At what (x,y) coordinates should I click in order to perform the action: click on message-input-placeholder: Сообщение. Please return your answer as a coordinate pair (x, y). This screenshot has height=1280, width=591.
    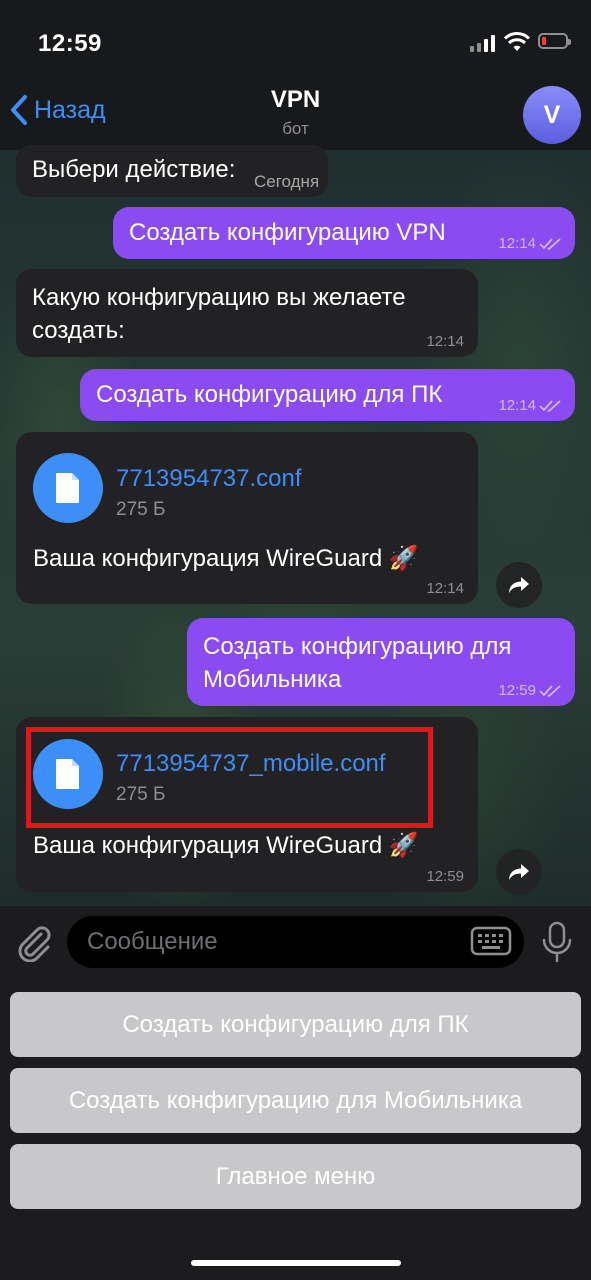
    Looking at the image, I should click on (152, 941).